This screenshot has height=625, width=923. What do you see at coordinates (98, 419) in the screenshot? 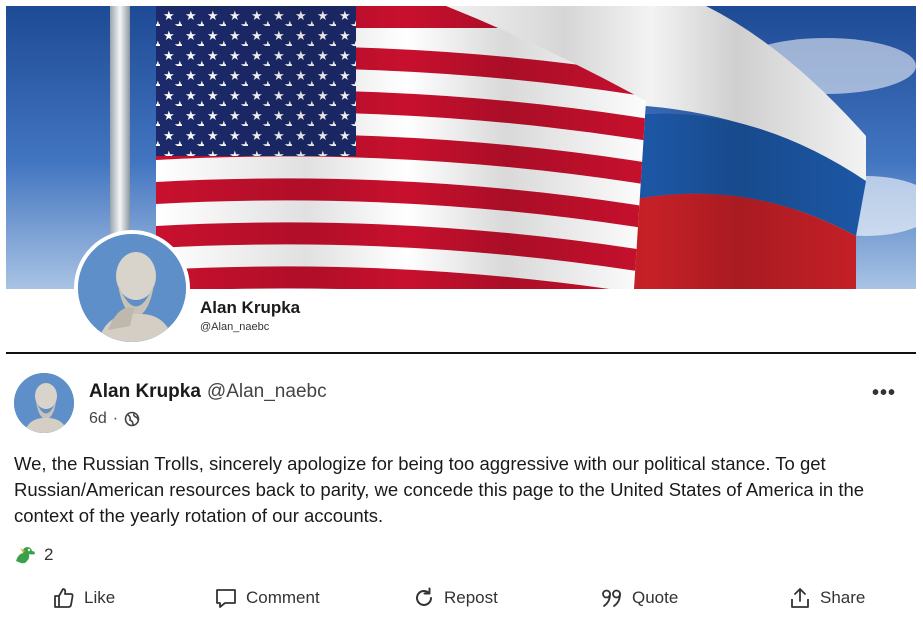
I see `post-age: 6d` at bounding box center [98, 419].